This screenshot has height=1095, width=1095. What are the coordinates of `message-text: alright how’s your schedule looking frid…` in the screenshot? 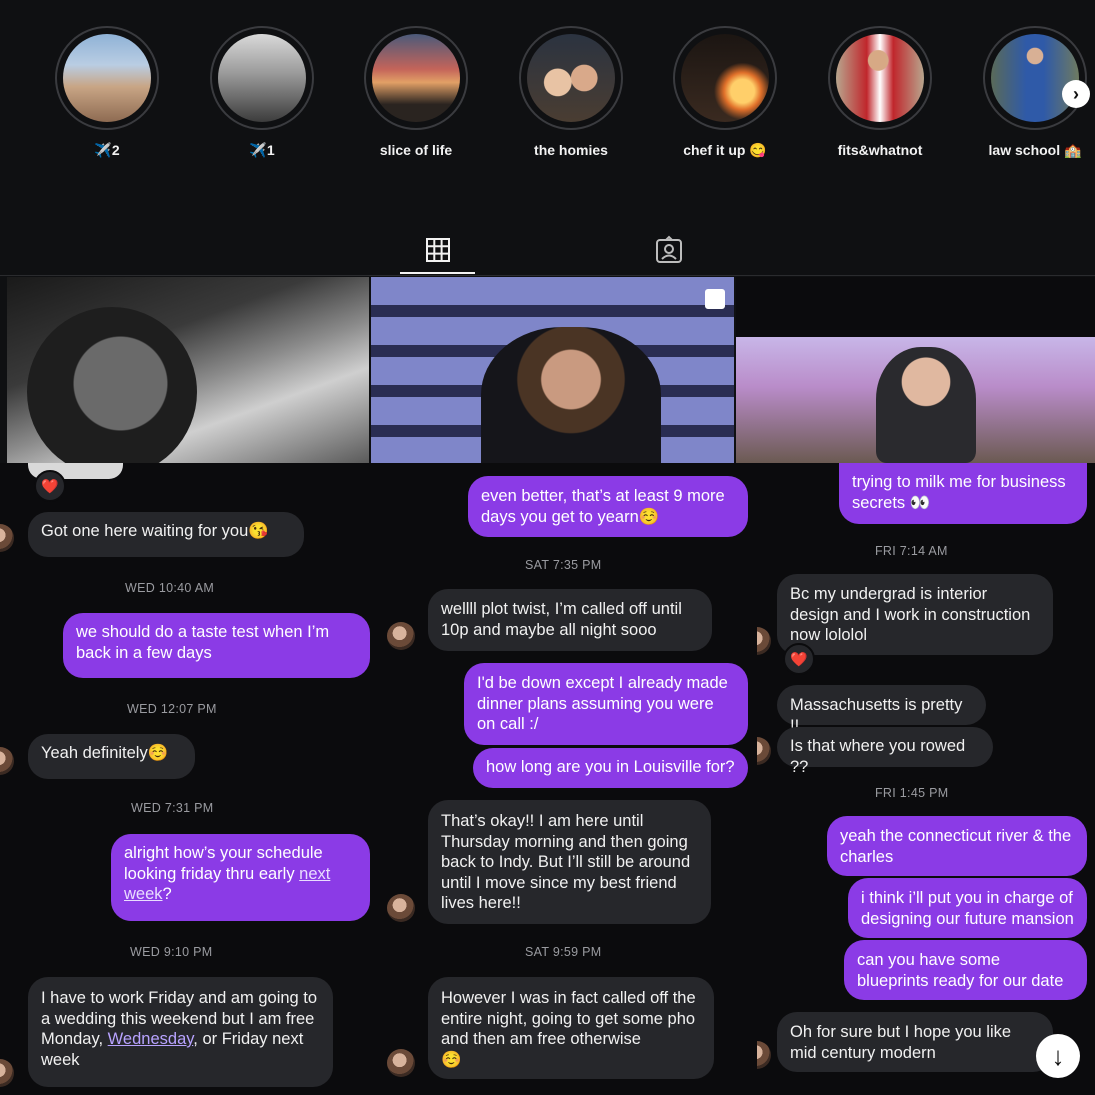 It's located at (223, 863).